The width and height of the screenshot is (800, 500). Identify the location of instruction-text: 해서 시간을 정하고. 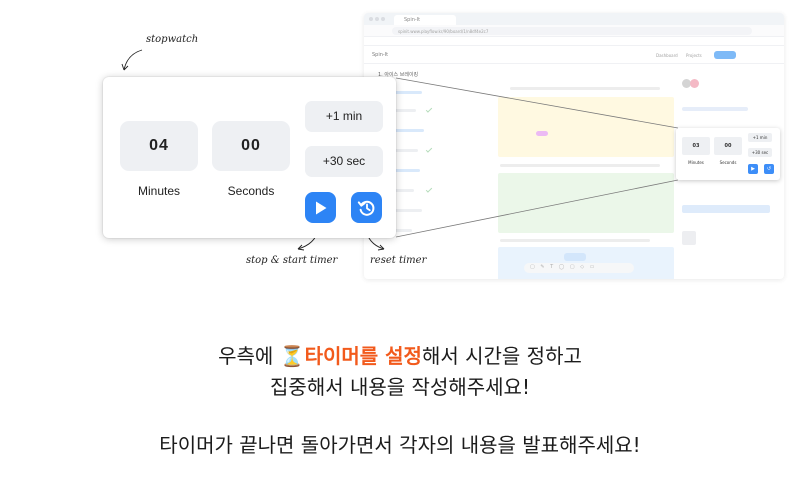
(501, 356).